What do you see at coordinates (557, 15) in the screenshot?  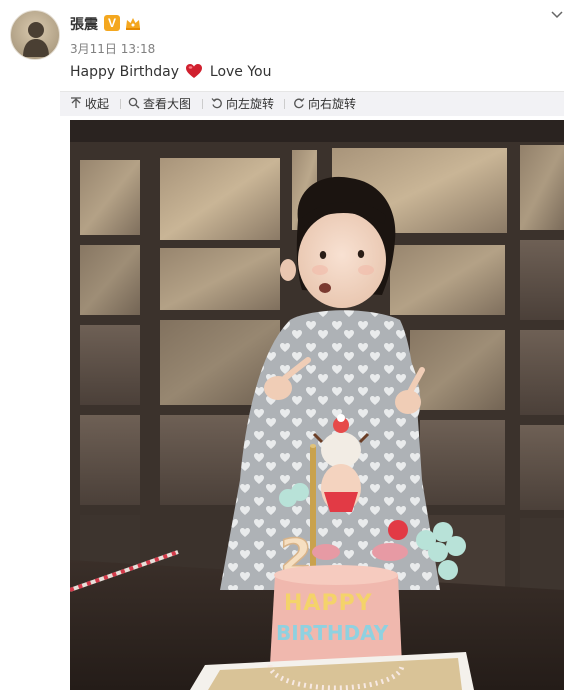 I see `chevron-down-icon` at bounding box center [557, 15].